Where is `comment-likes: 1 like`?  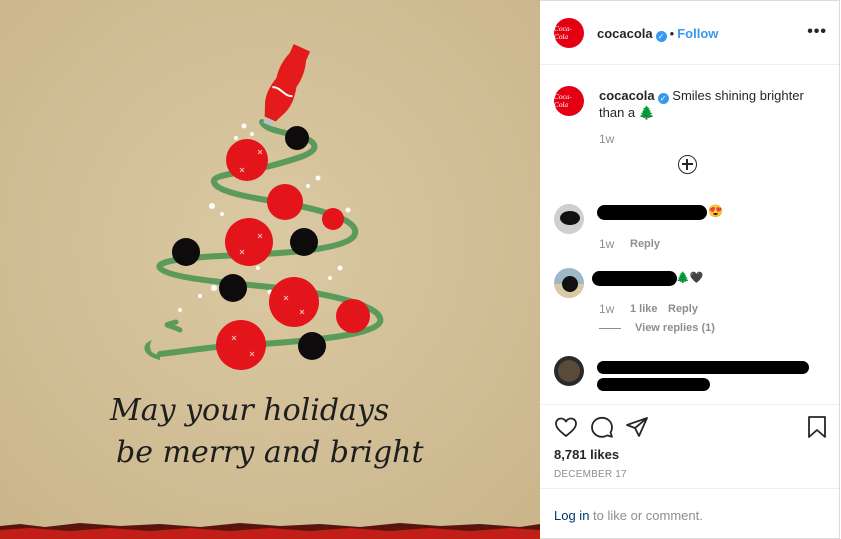 comment-likes: 1 like is located at coordinates (644, 309).